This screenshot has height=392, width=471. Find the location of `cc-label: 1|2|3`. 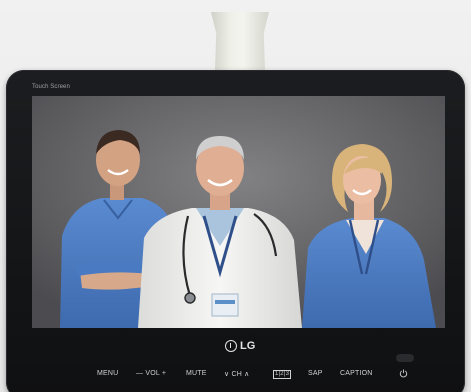

cc-label: 1|2|3 is located at coordinates (282, 374).